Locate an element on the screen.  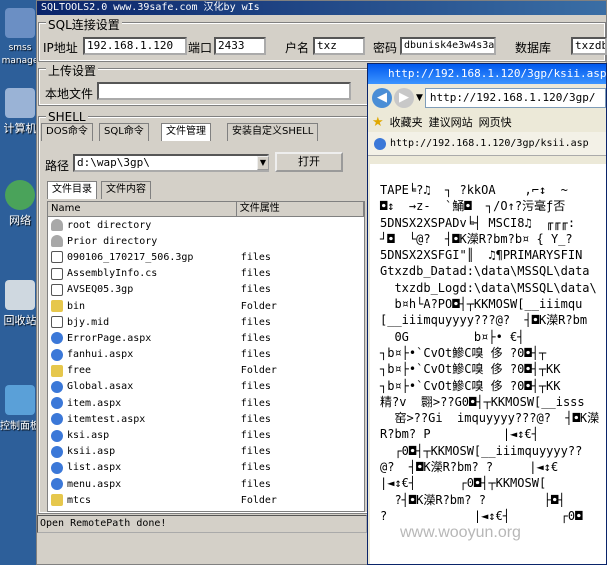
file-name: free is located at coordinates (79, 371).